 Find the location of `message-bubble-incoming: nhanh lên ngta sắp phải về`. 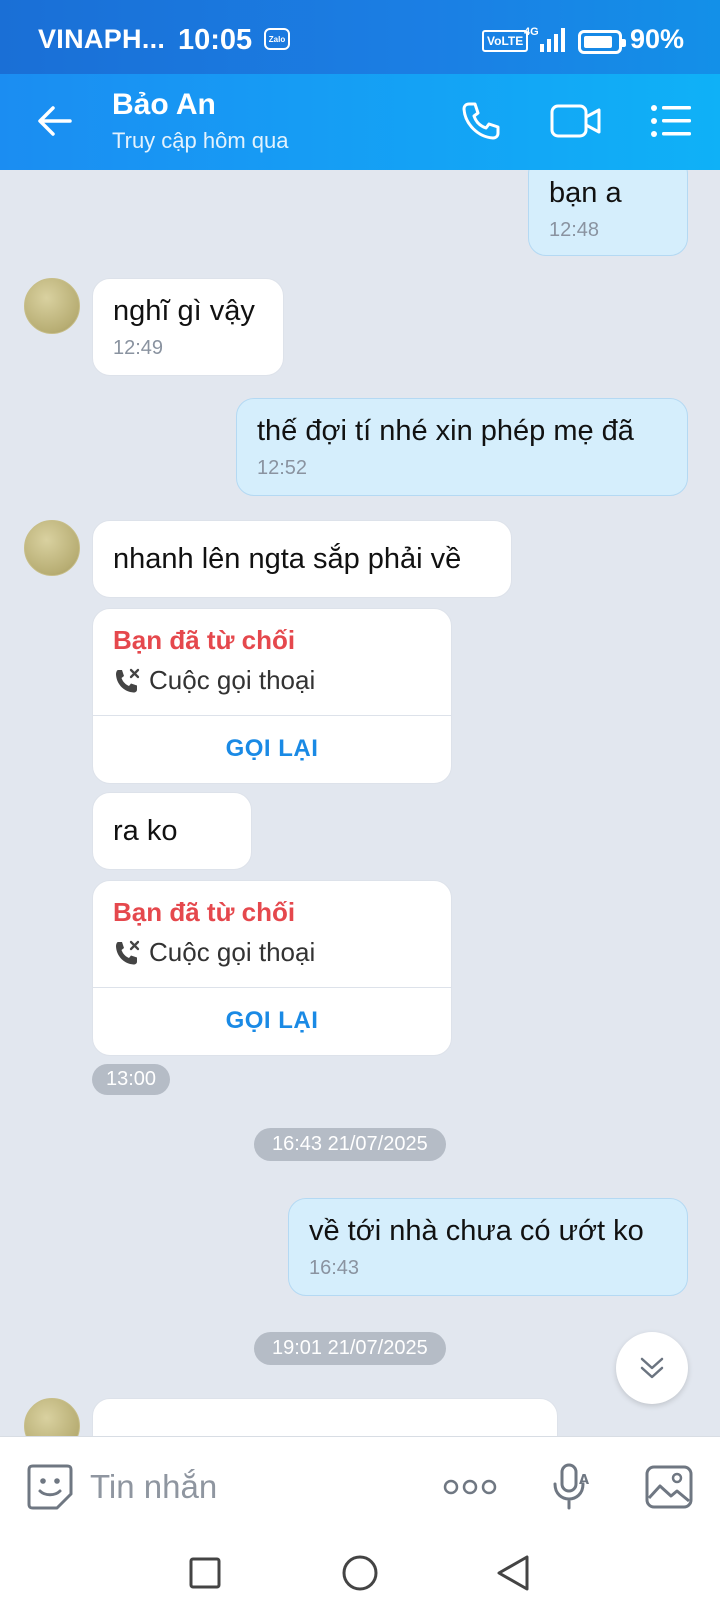

message-bubble-incoming: nhanh lên ngta sắp phải về is located at coordinates (302, 559).